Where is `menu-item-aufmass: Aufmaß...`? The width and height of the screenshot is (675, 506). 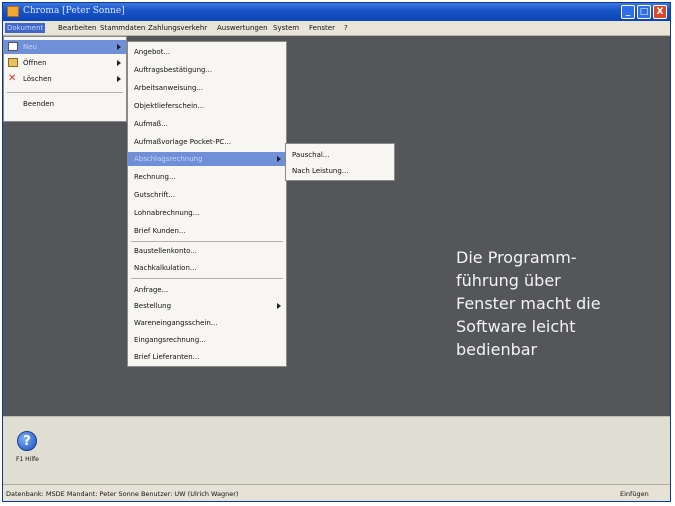
menu-item-aufmass: Aufmaß... is located at coordinates (207, 124).